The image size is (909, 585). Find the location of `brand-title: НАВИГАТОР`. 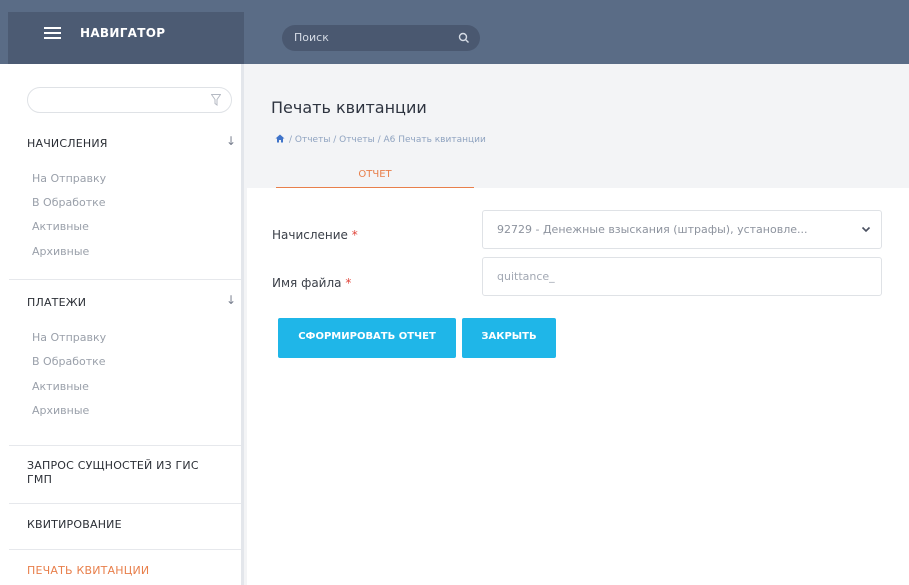

brand-title: НАВИГАТОР is located at coordinates (123, 33).